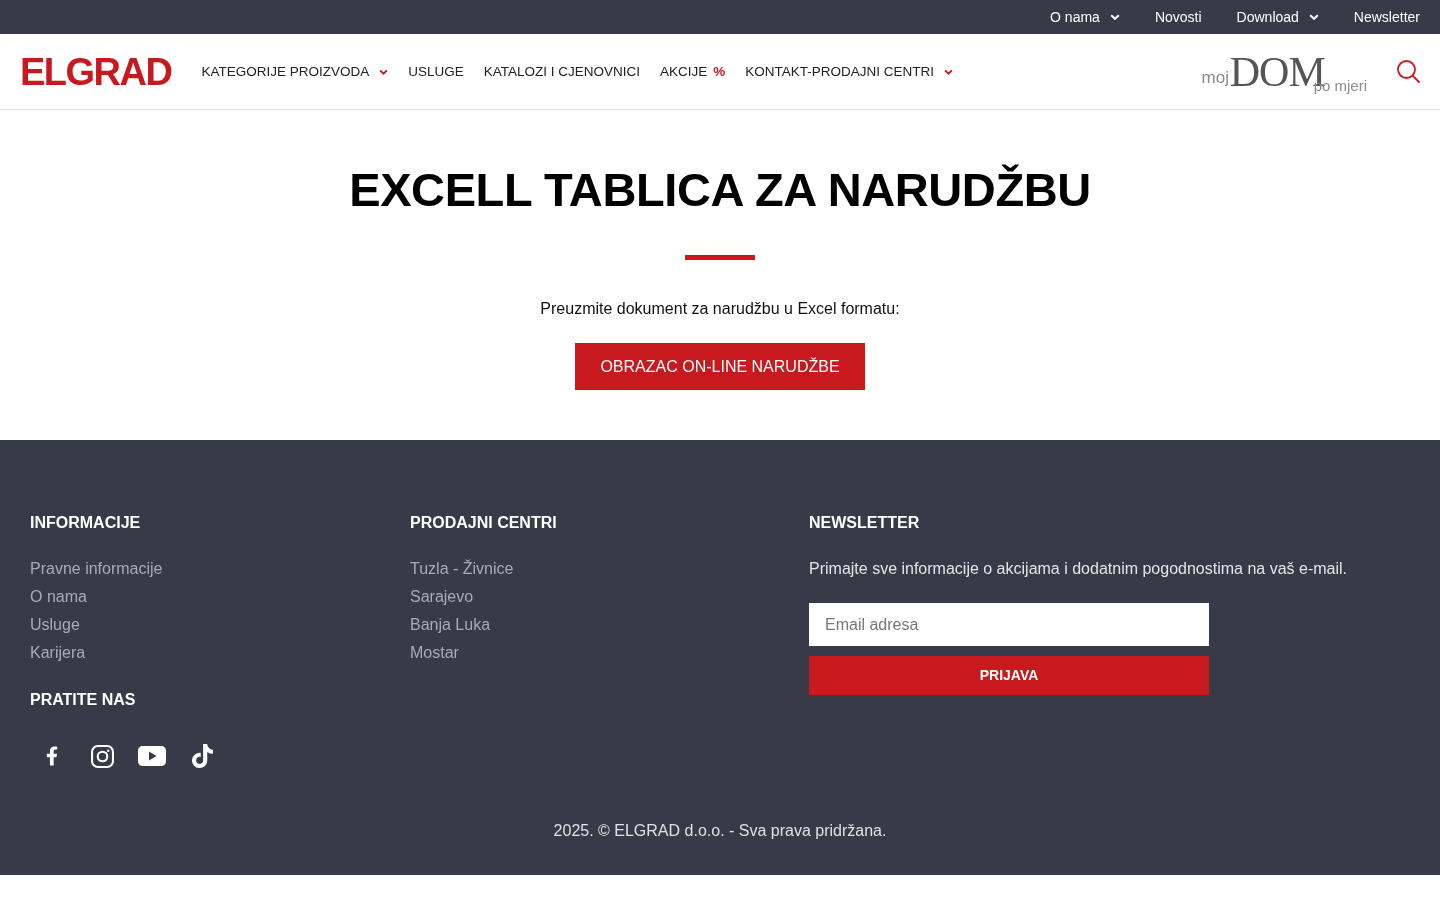 Image resolution: width=1440 pixels, height=900 pixels. What do you see at coordinates (102, 756) in the screenshot?
I see `instagram-icon` at bounding box center [102, 756].